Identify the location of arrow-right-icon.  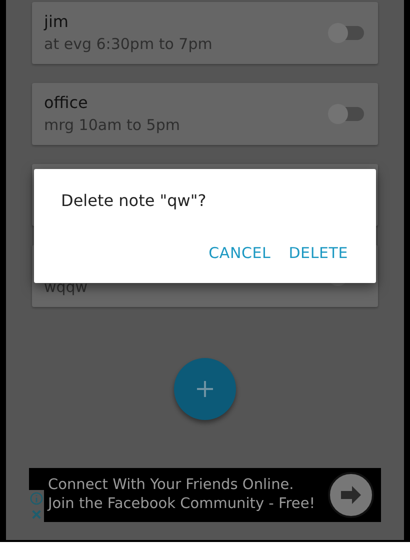
(351, 495).